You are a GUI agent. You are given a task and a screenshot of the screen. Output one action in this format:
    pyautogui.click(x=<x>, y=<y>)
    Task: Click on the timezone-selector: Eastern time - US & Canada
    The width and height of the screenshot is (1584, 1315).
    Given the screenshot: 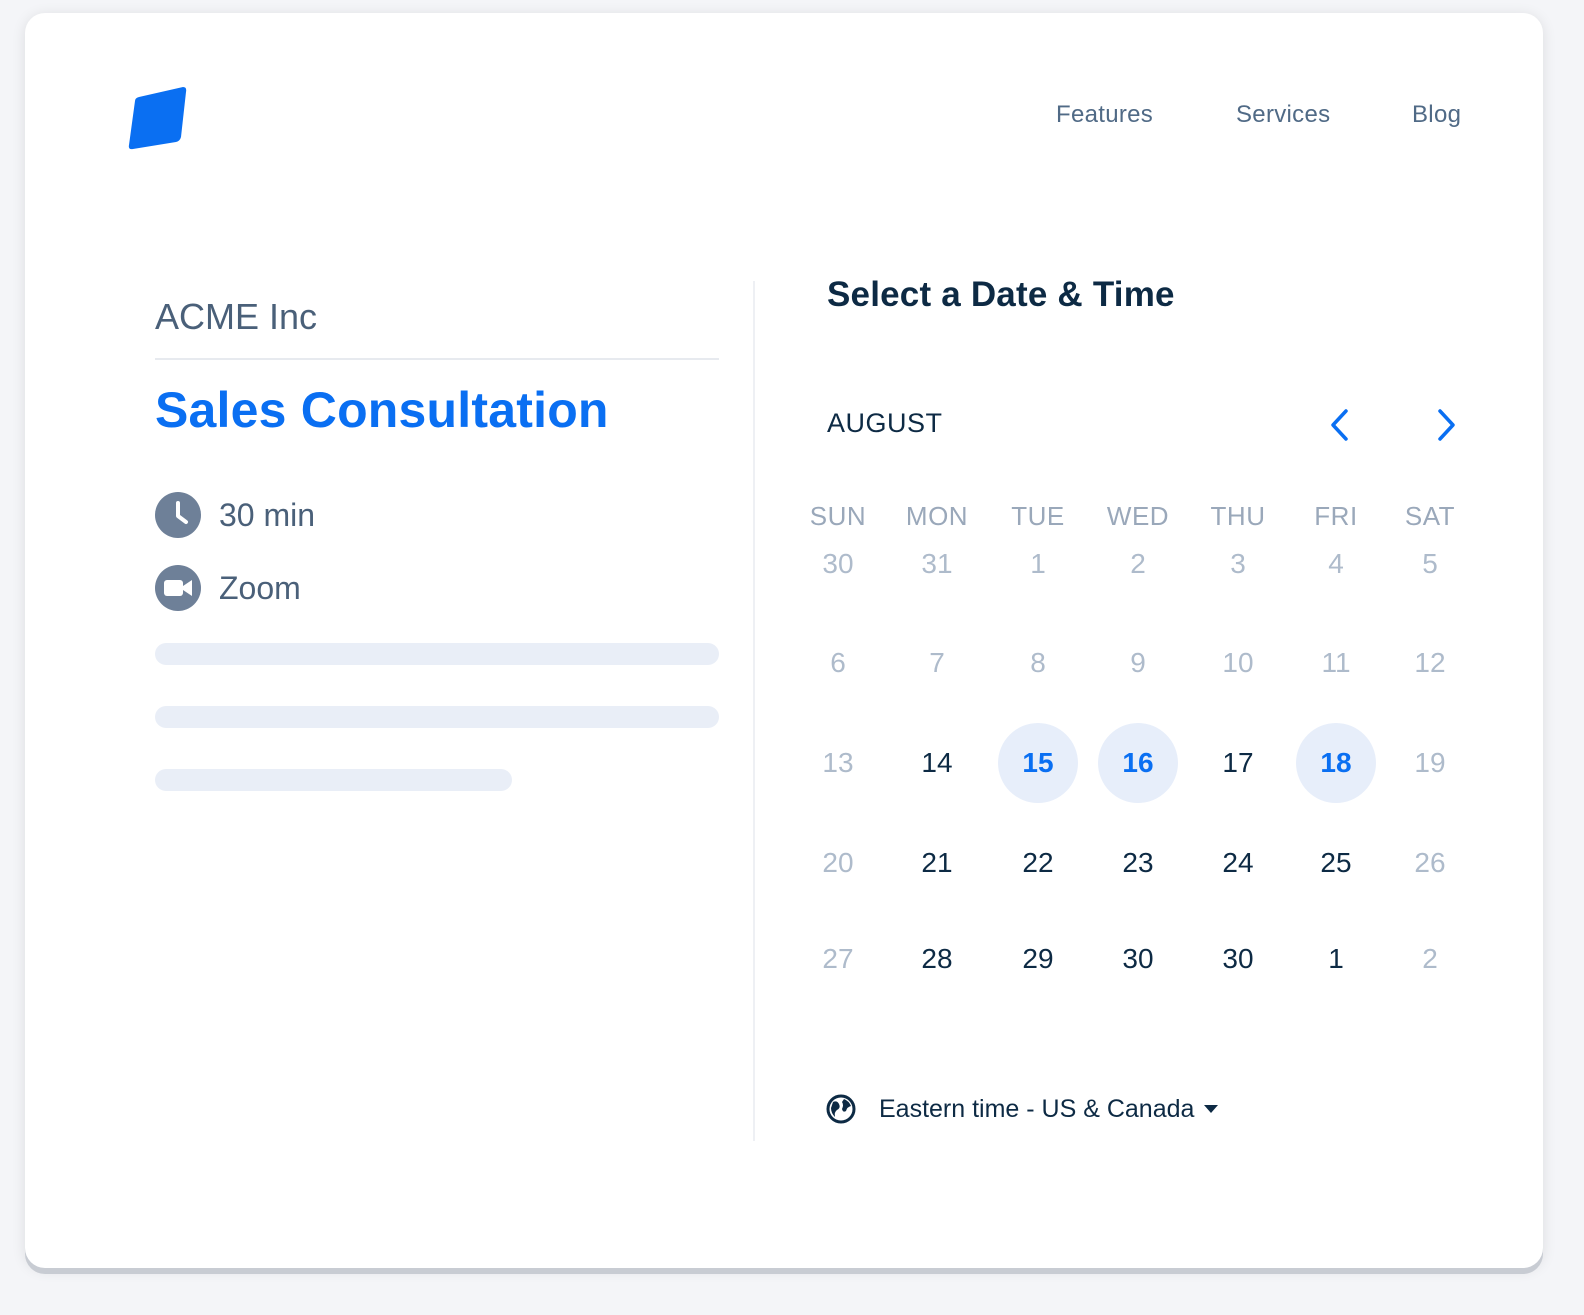 What is the action you would take?
    pyautogui.click(x=1022, y=1109)
    